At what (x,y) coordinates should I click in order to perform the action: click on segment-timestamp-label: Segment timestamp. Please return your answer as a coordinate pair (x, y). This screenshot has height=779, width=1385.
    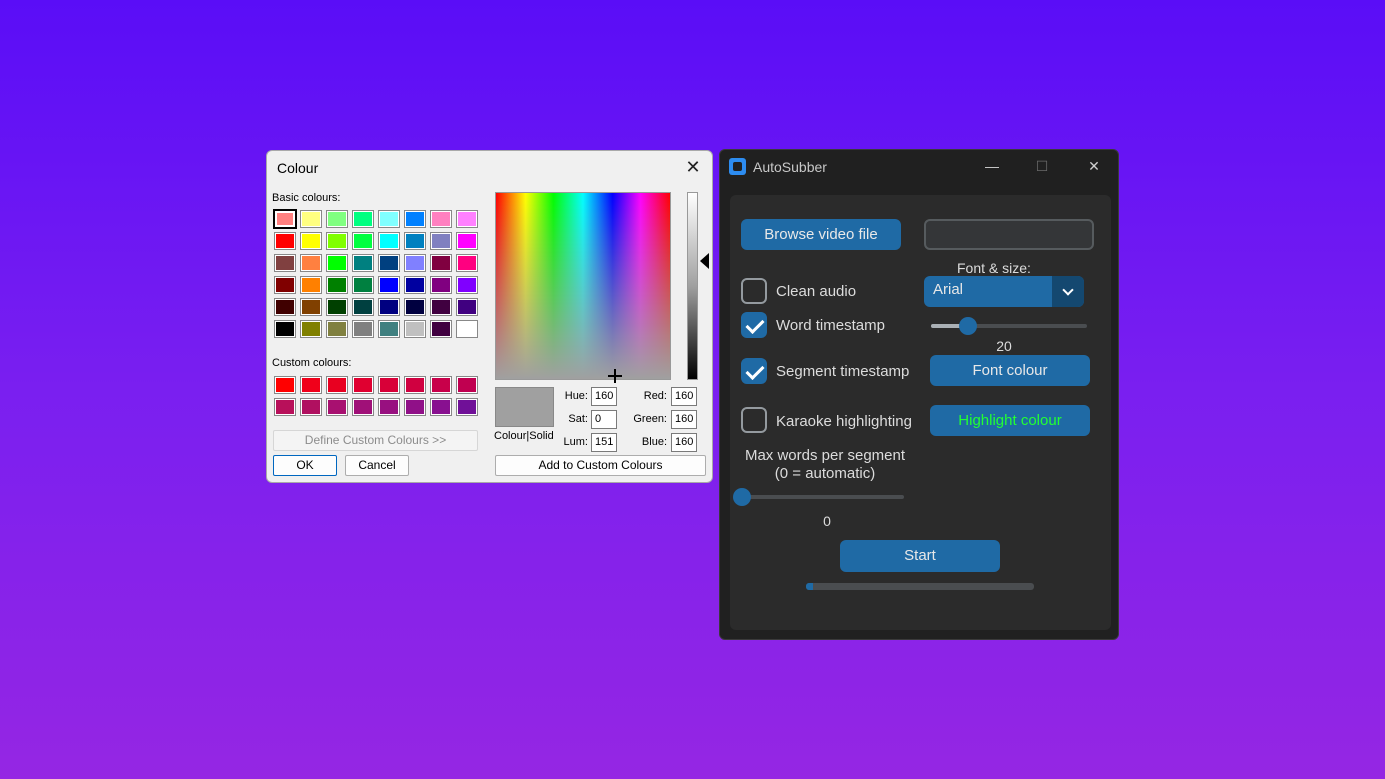
    Looking at the image, I should click on (842, 371).